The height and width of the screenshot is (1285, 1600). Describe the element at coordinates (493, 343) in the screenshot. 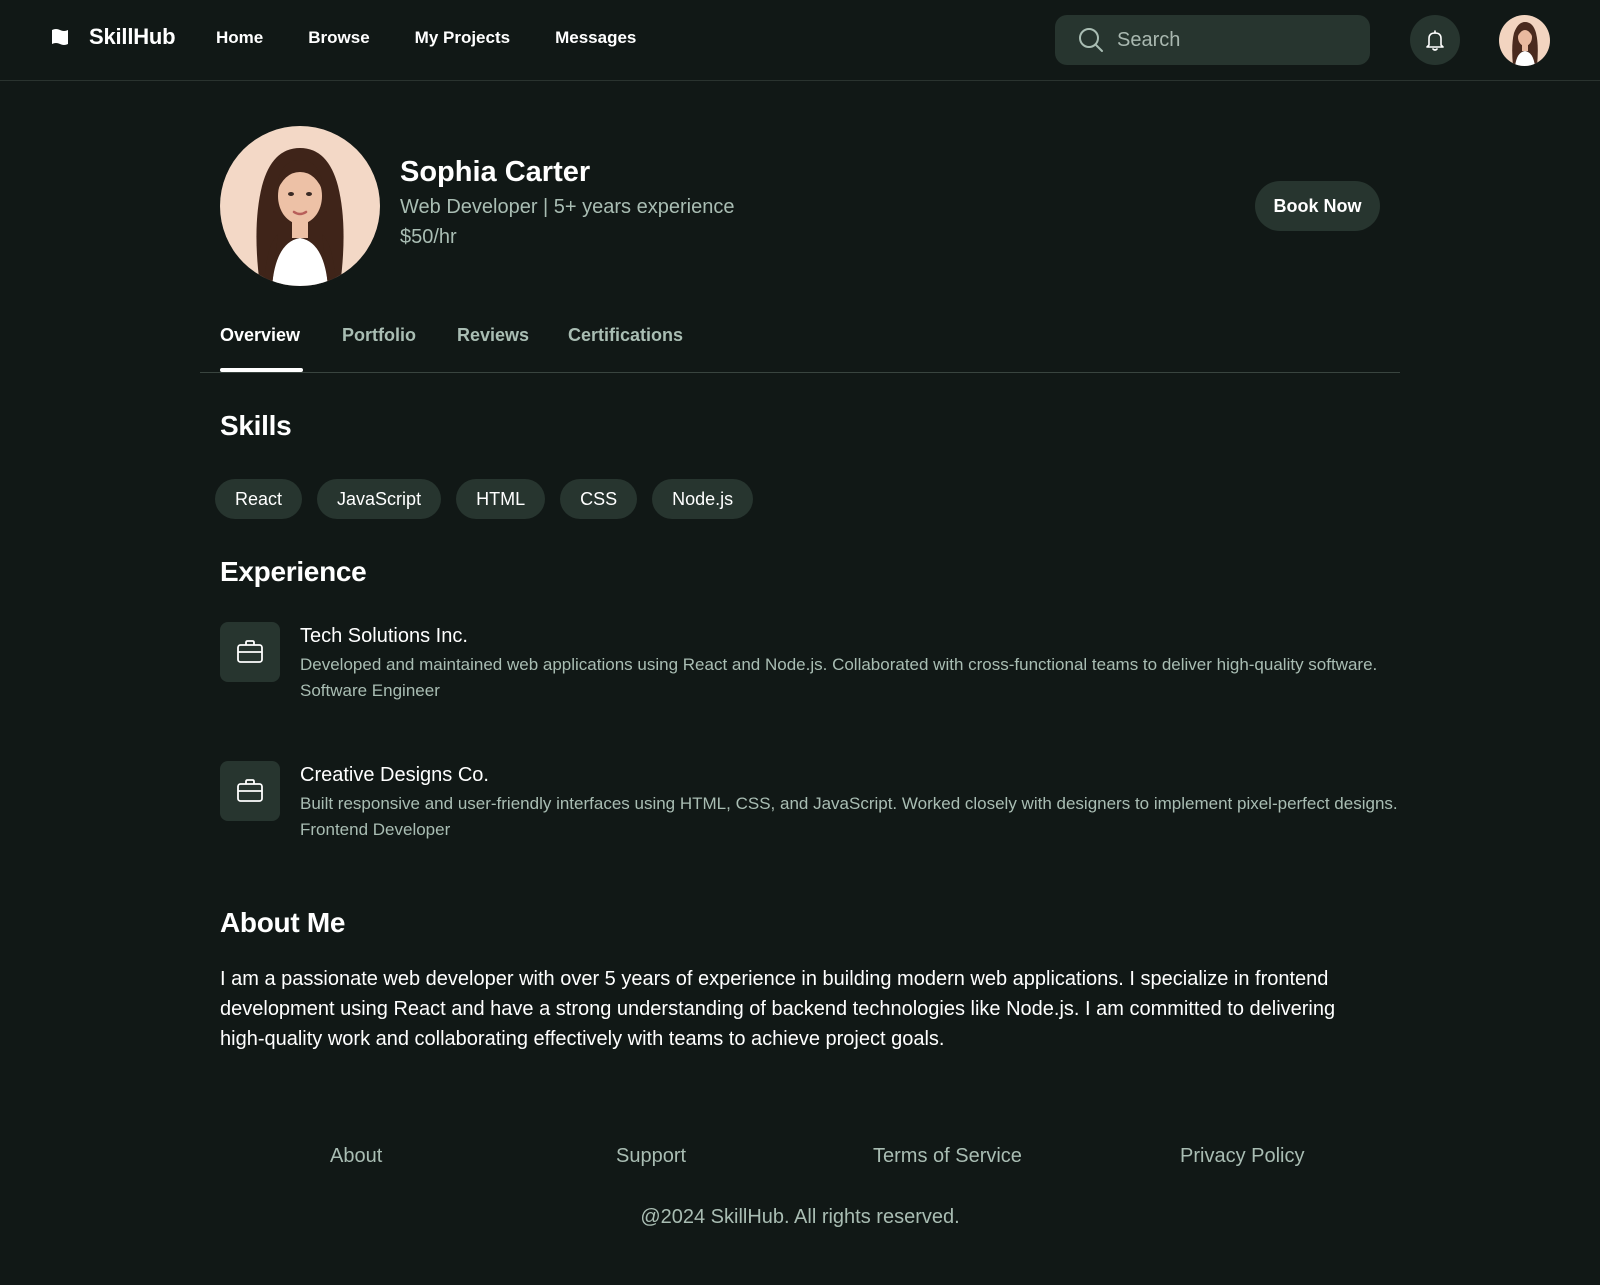

I see `tab-reviews: Reviews` at that location.